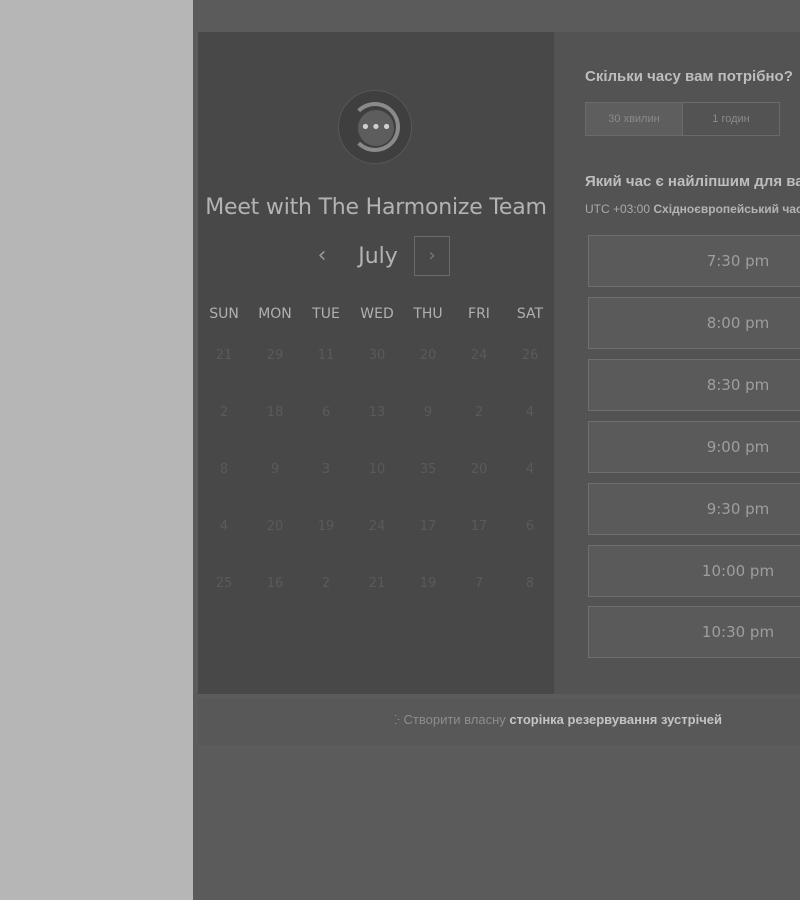 The height and width of the screenshot is (900, 800). What do you see at coordinates (454, 719) in the screenshot?
I see `footer-prefix: Створити власну` at bounding box center [454, 719].